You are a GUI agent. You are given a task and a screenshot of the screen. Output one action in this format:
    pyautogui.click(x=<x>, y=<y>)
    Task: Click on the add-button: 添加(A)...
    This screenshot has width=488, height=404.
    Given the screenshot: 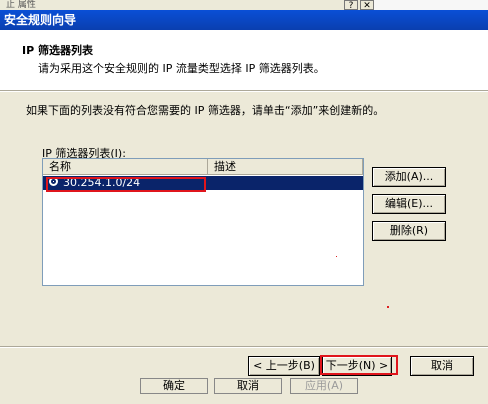 What is the action you would take?
    pyautogui.click(x=409, y=177)
    